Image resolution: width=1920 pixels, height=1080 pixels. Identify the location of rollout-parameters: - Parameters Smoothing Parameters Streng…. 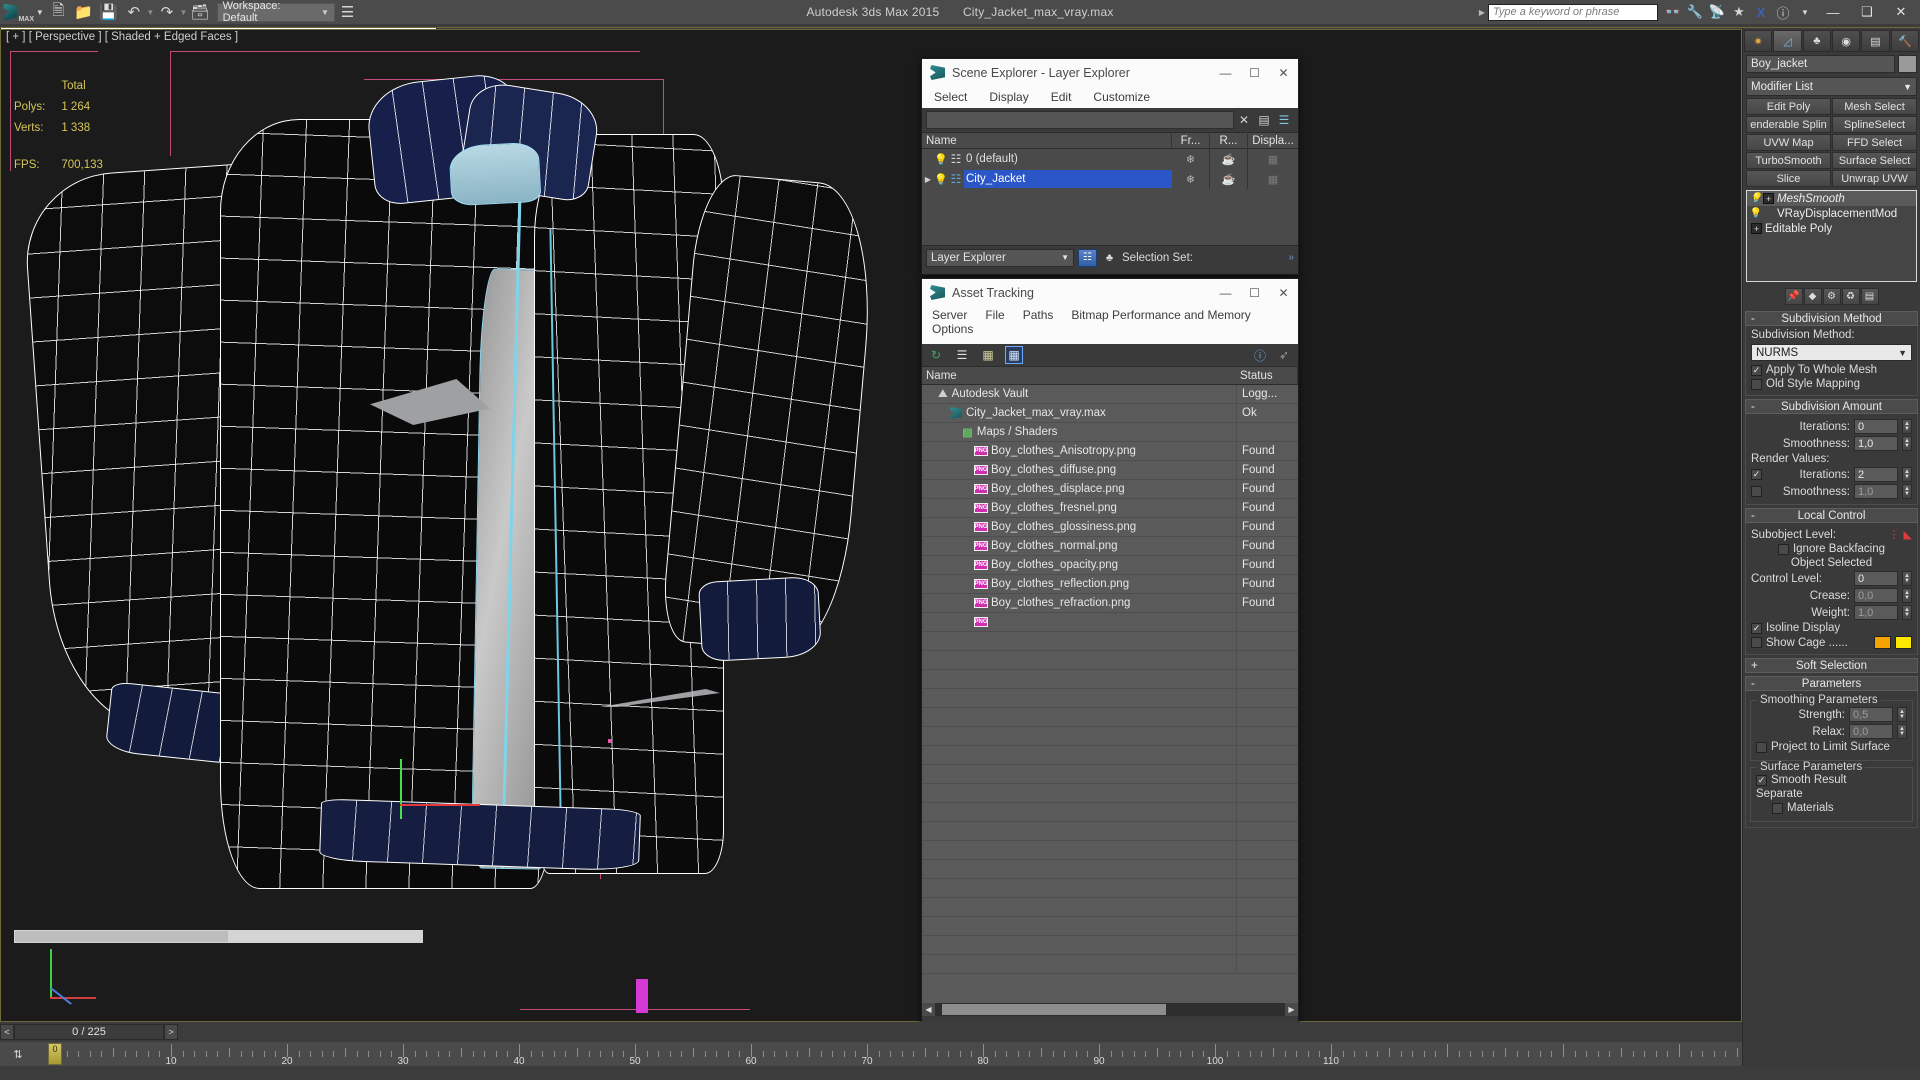
(1831, 752).